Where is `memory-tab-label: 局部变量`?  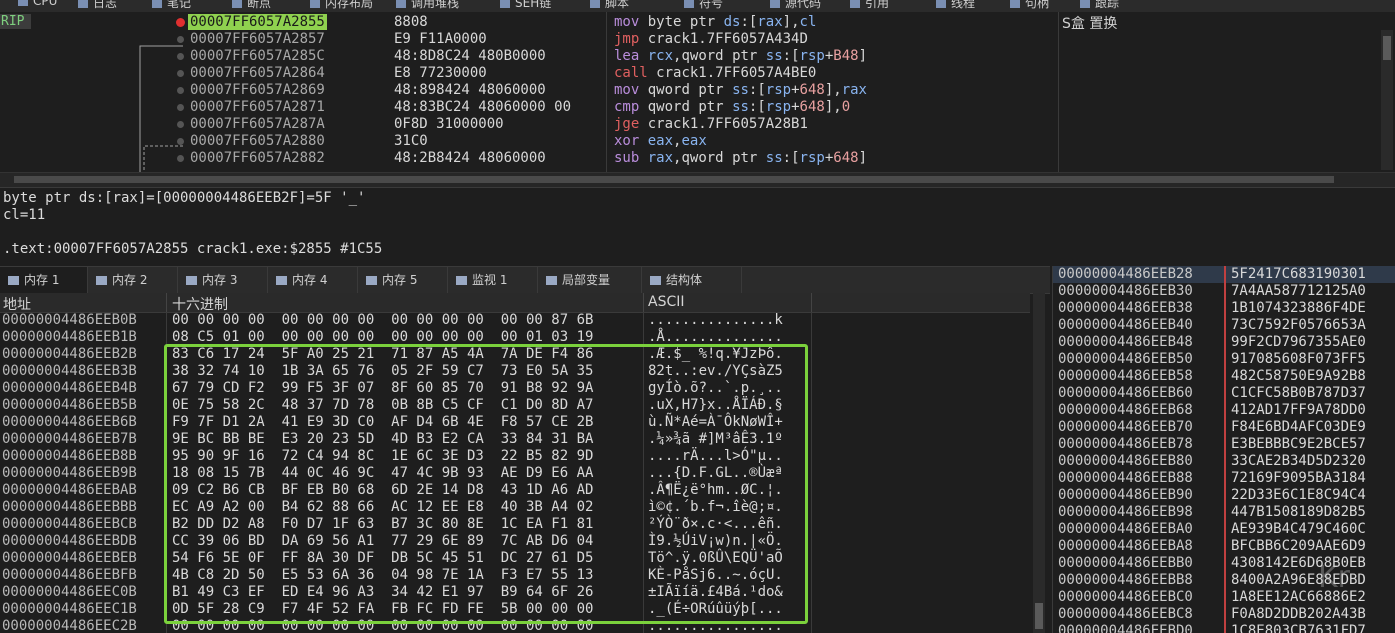
memory-tab-label: 局部变量 is located at coordinates (586, 280).